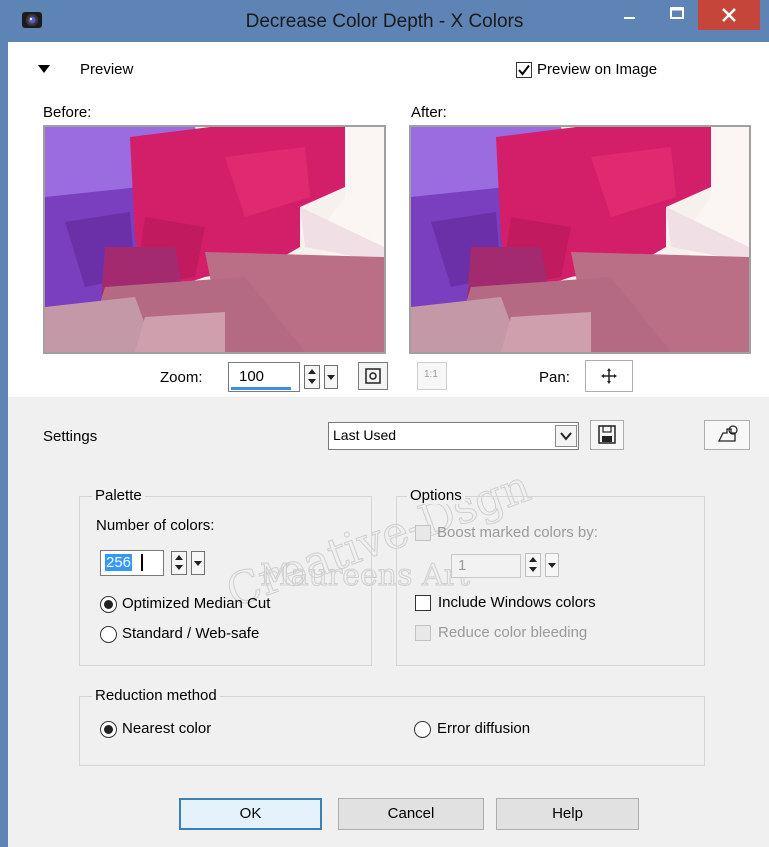  Describe the element at coordinates (423, 633) in the screenshot. I see `reduce-color-bleeding-checkbox` at that location.